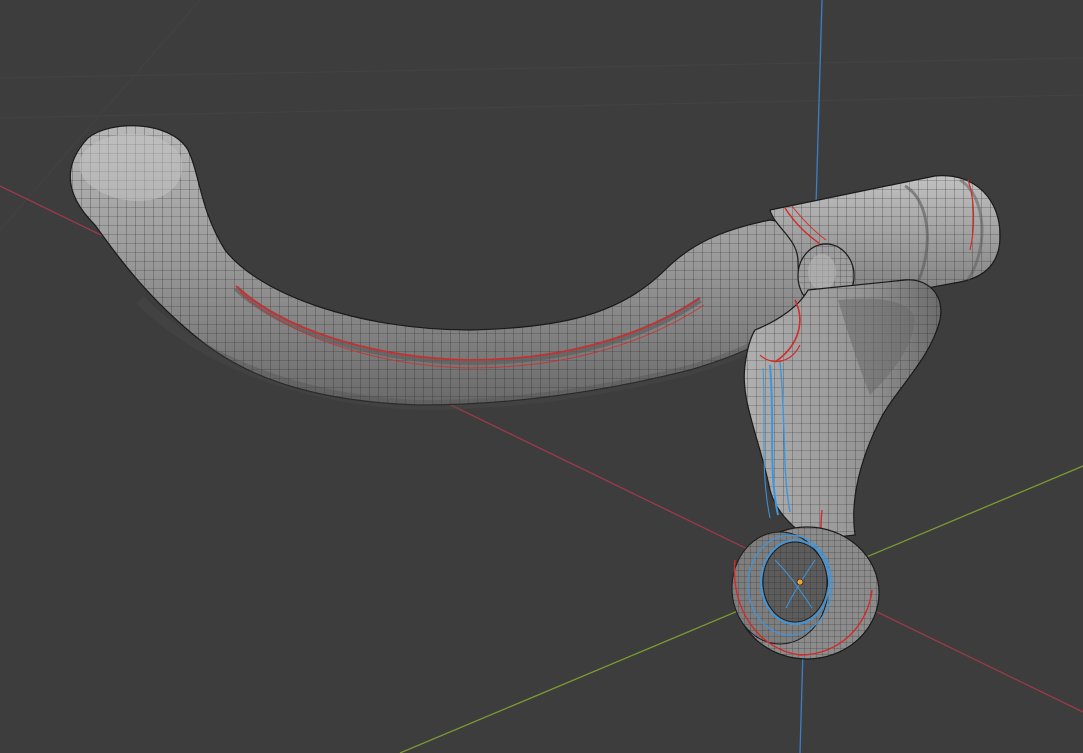 This screenshot has height=753, width=1083. What do you see at coordinates (805, 593) in the screenshot?
I see `pivot-ring` at bounding box center [805, 593].